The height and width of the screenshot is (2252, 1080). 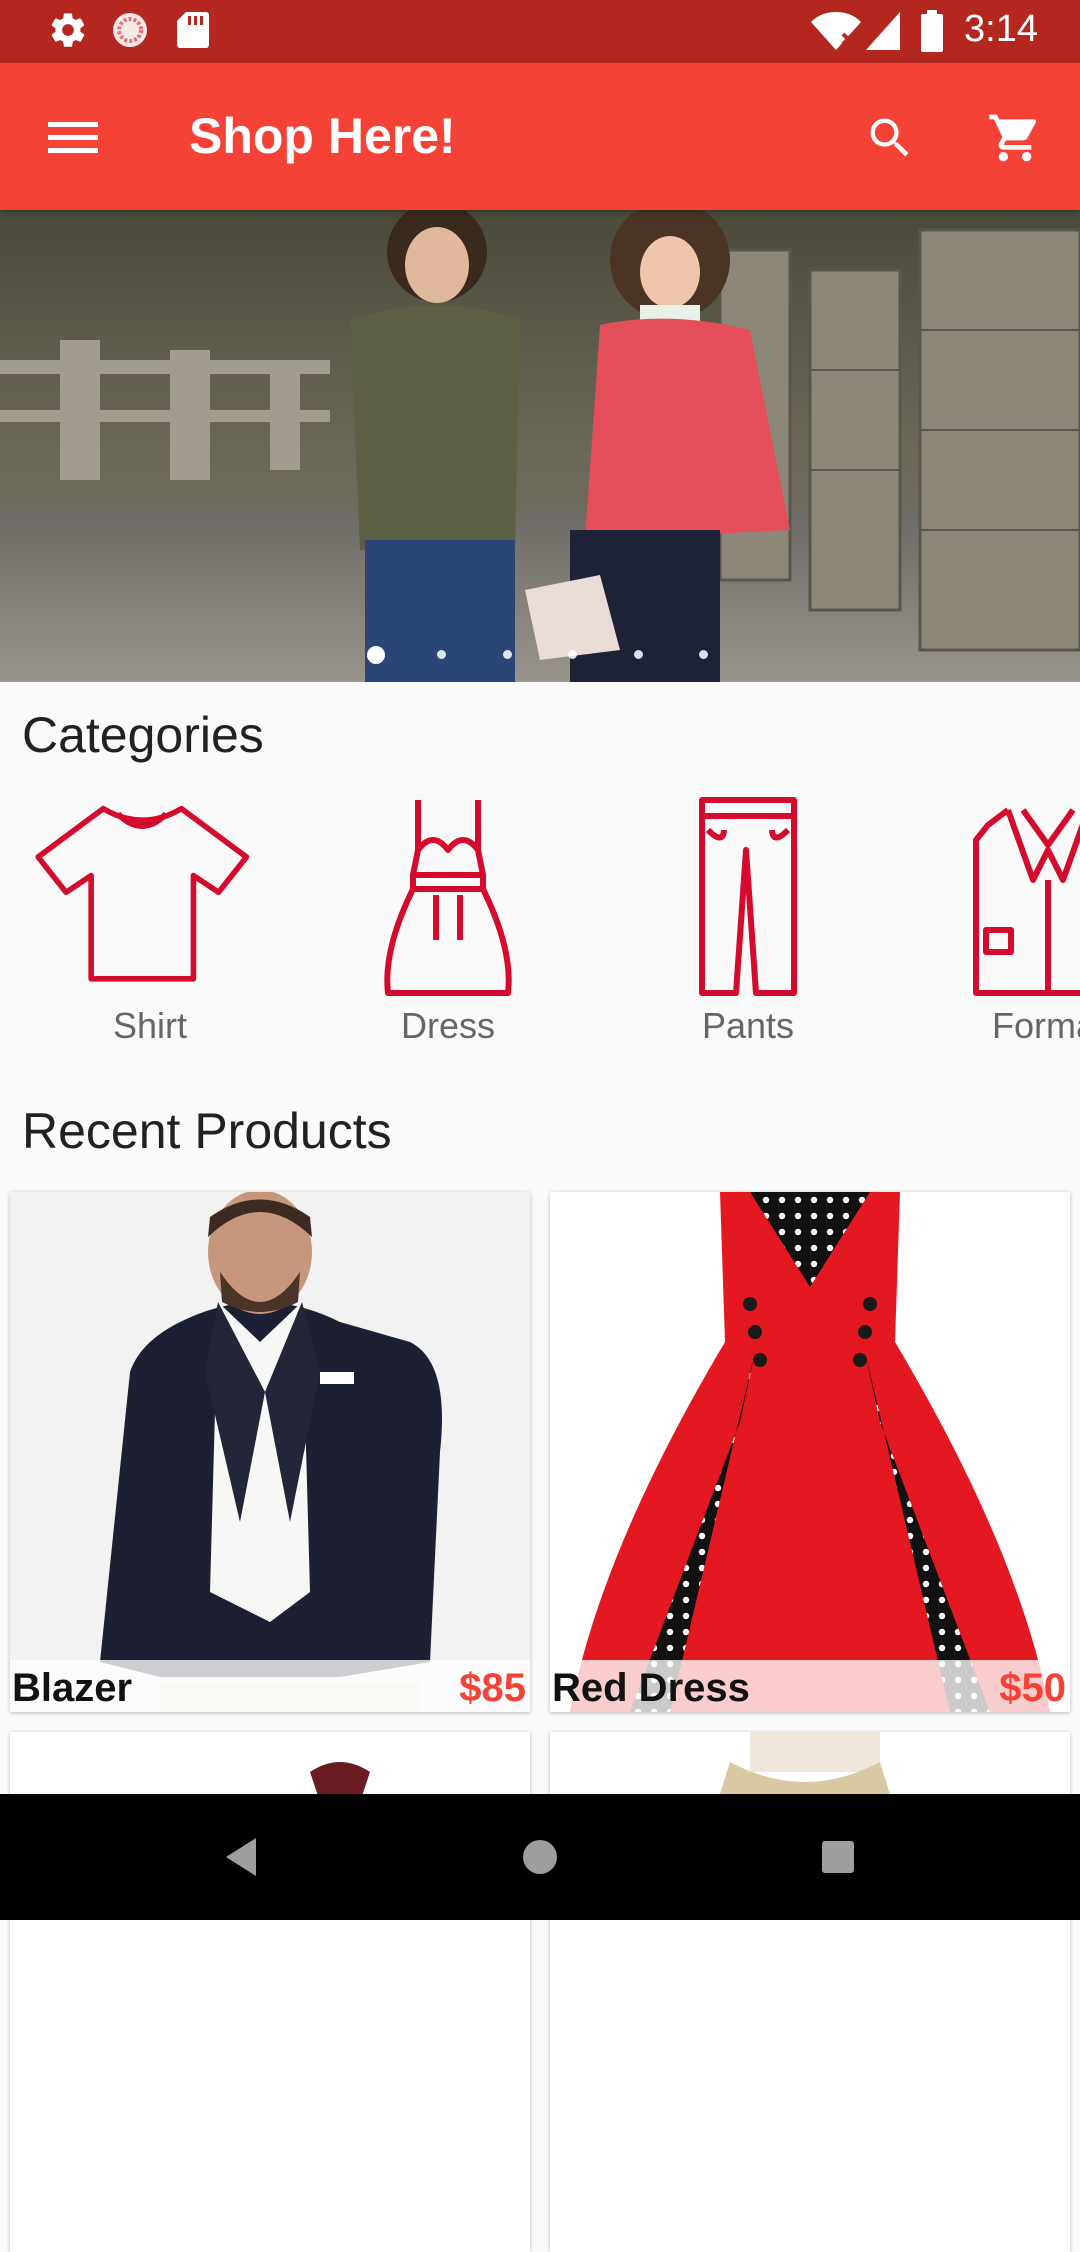 What do you see at coordinates (1035, 1025) in the screenshot?
I see `category-label: Formal` at bounding box center [1035, 1025].